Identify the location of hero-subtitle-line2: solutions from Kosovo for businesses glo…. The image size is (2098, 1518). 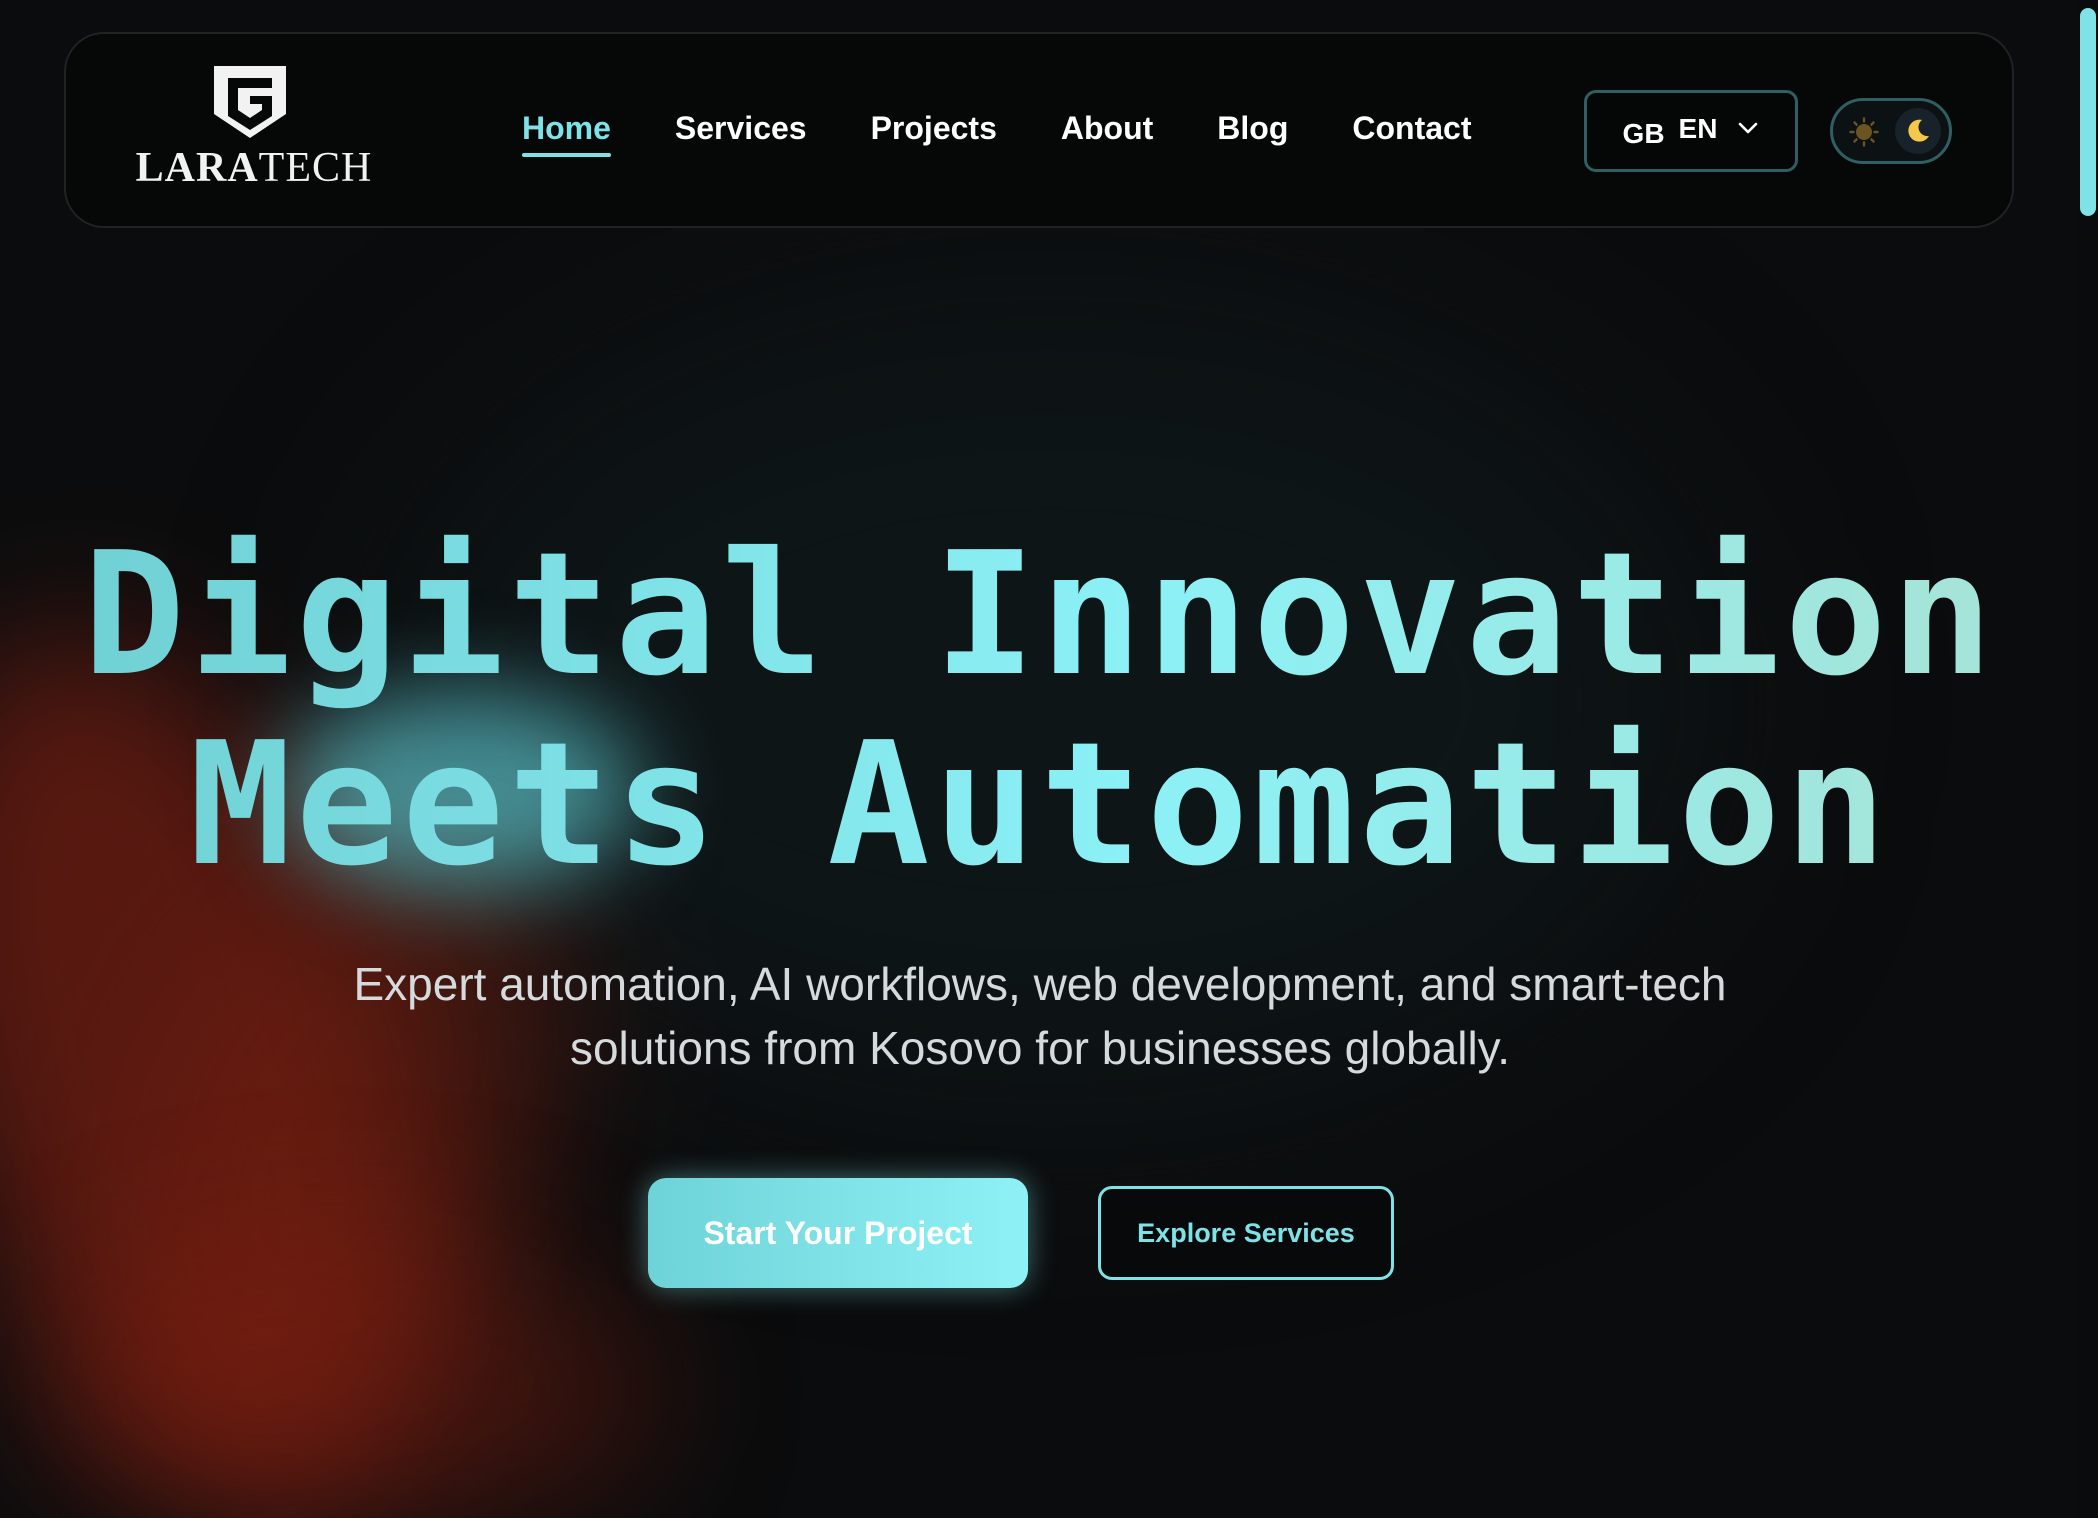
(1040, 1048).